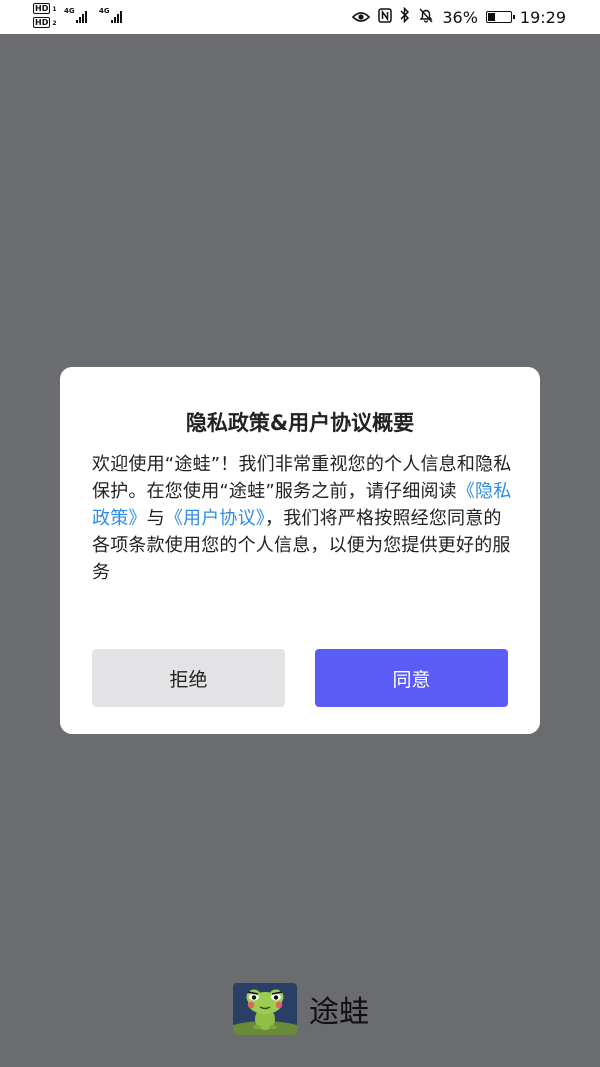  Describe the element at coordinates (69, 11) in the screenshot. I see `network-type-1: 4G` at that location.